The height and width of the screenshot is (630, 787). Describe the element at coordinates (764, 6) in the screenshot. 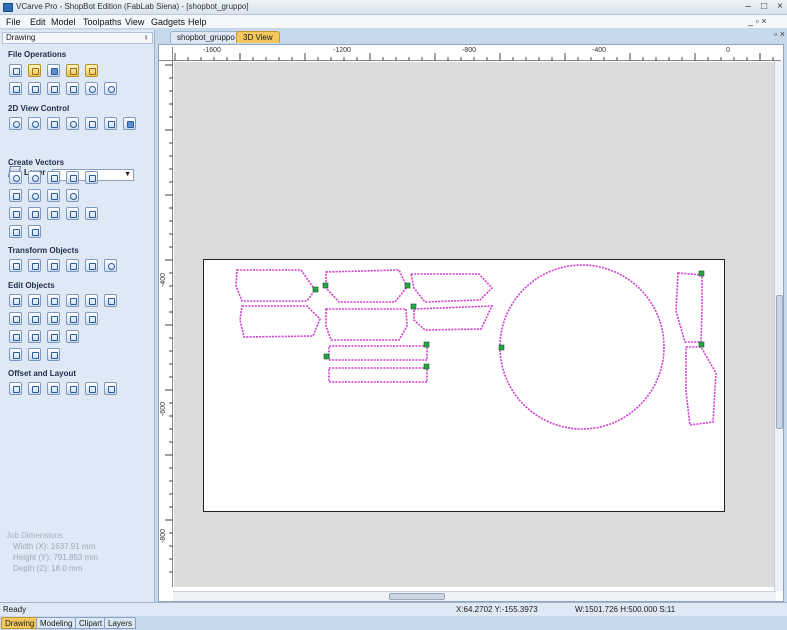

I see `maximize-button: □` at that location.